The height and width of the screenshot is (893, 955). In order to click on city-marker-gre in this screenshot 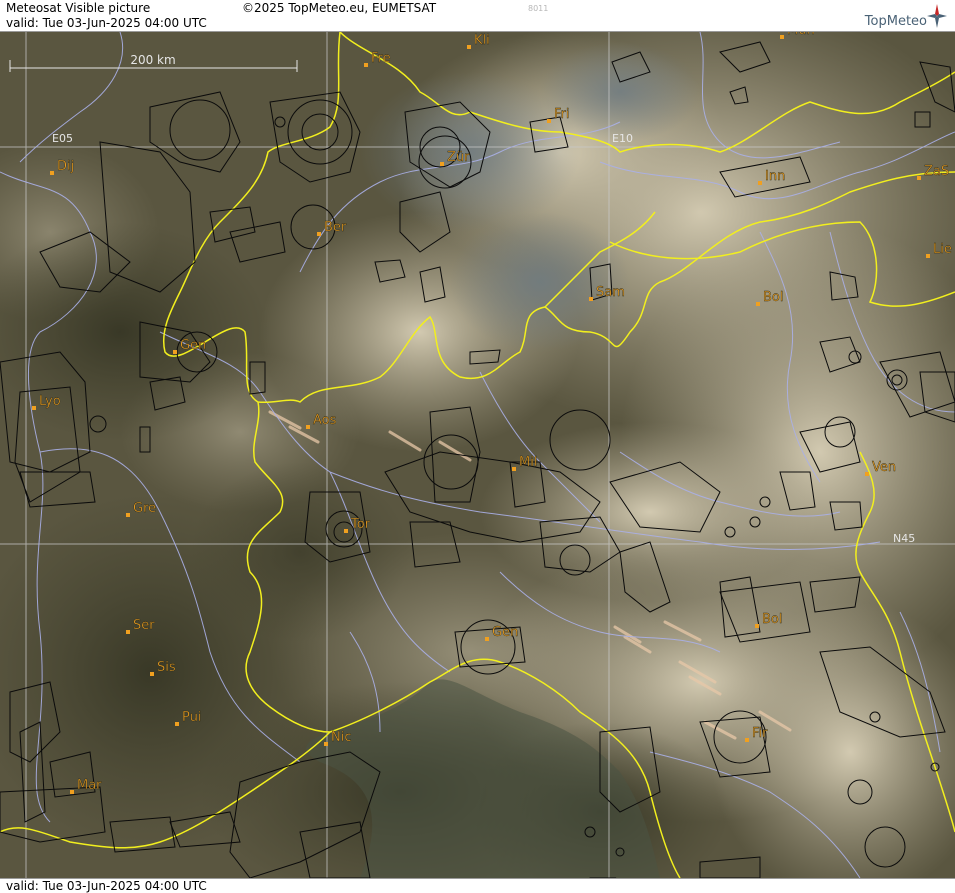, I will do `click(128, 515)`.